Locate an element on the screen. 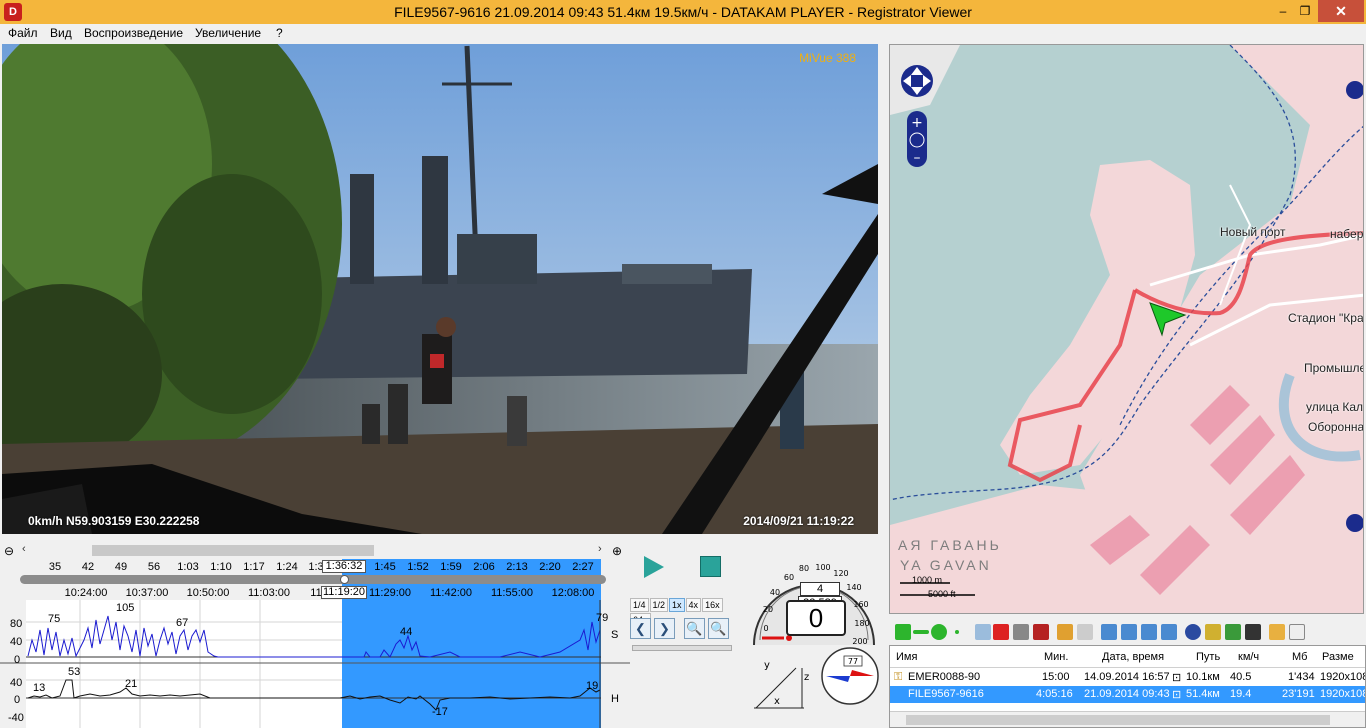 Image resolution: width=1366 pixels, height=728 pixels. cell-minutes: 4:05:16 is located at coordinates (1054, 694).